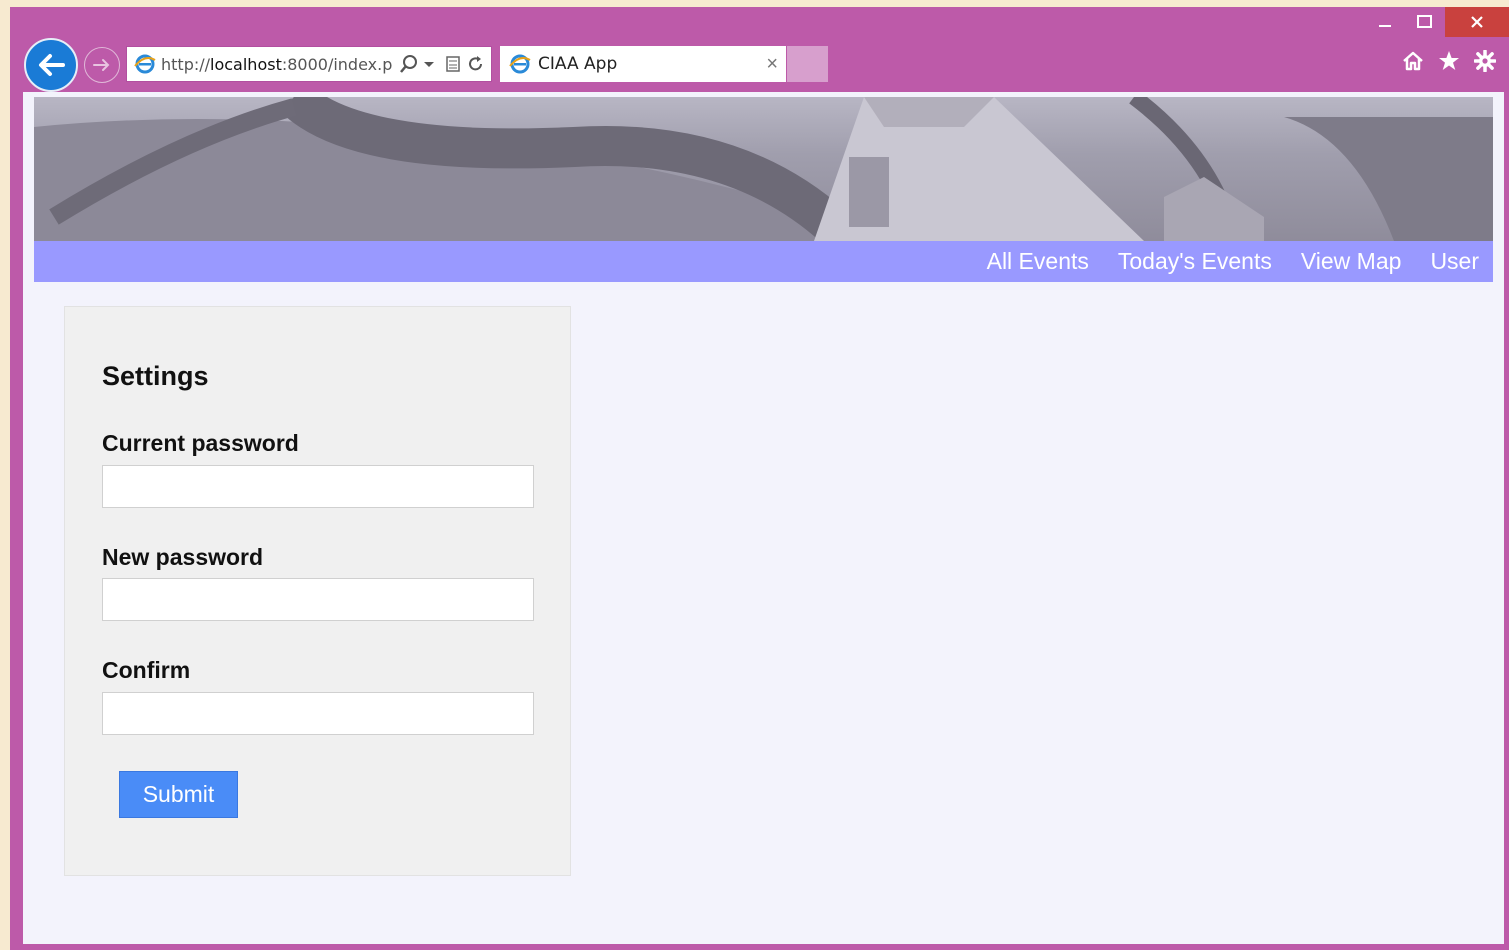 The image size is (1509, 950). I want to click on forward-arrow-icon, so click(101, 65).